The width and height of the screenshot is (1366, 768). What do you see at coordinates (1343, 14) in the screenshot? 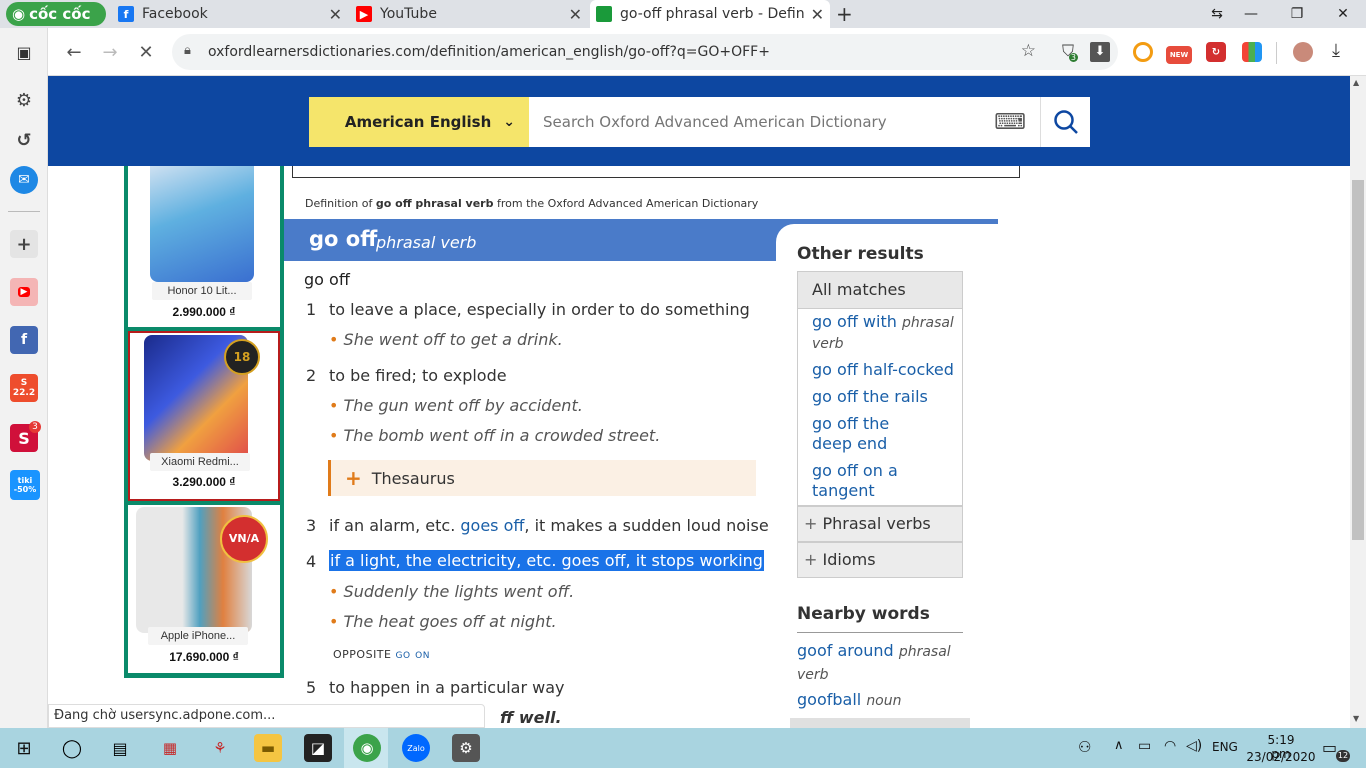
I see `close-window-icon: ✕` at bounding box center [1343, 14].